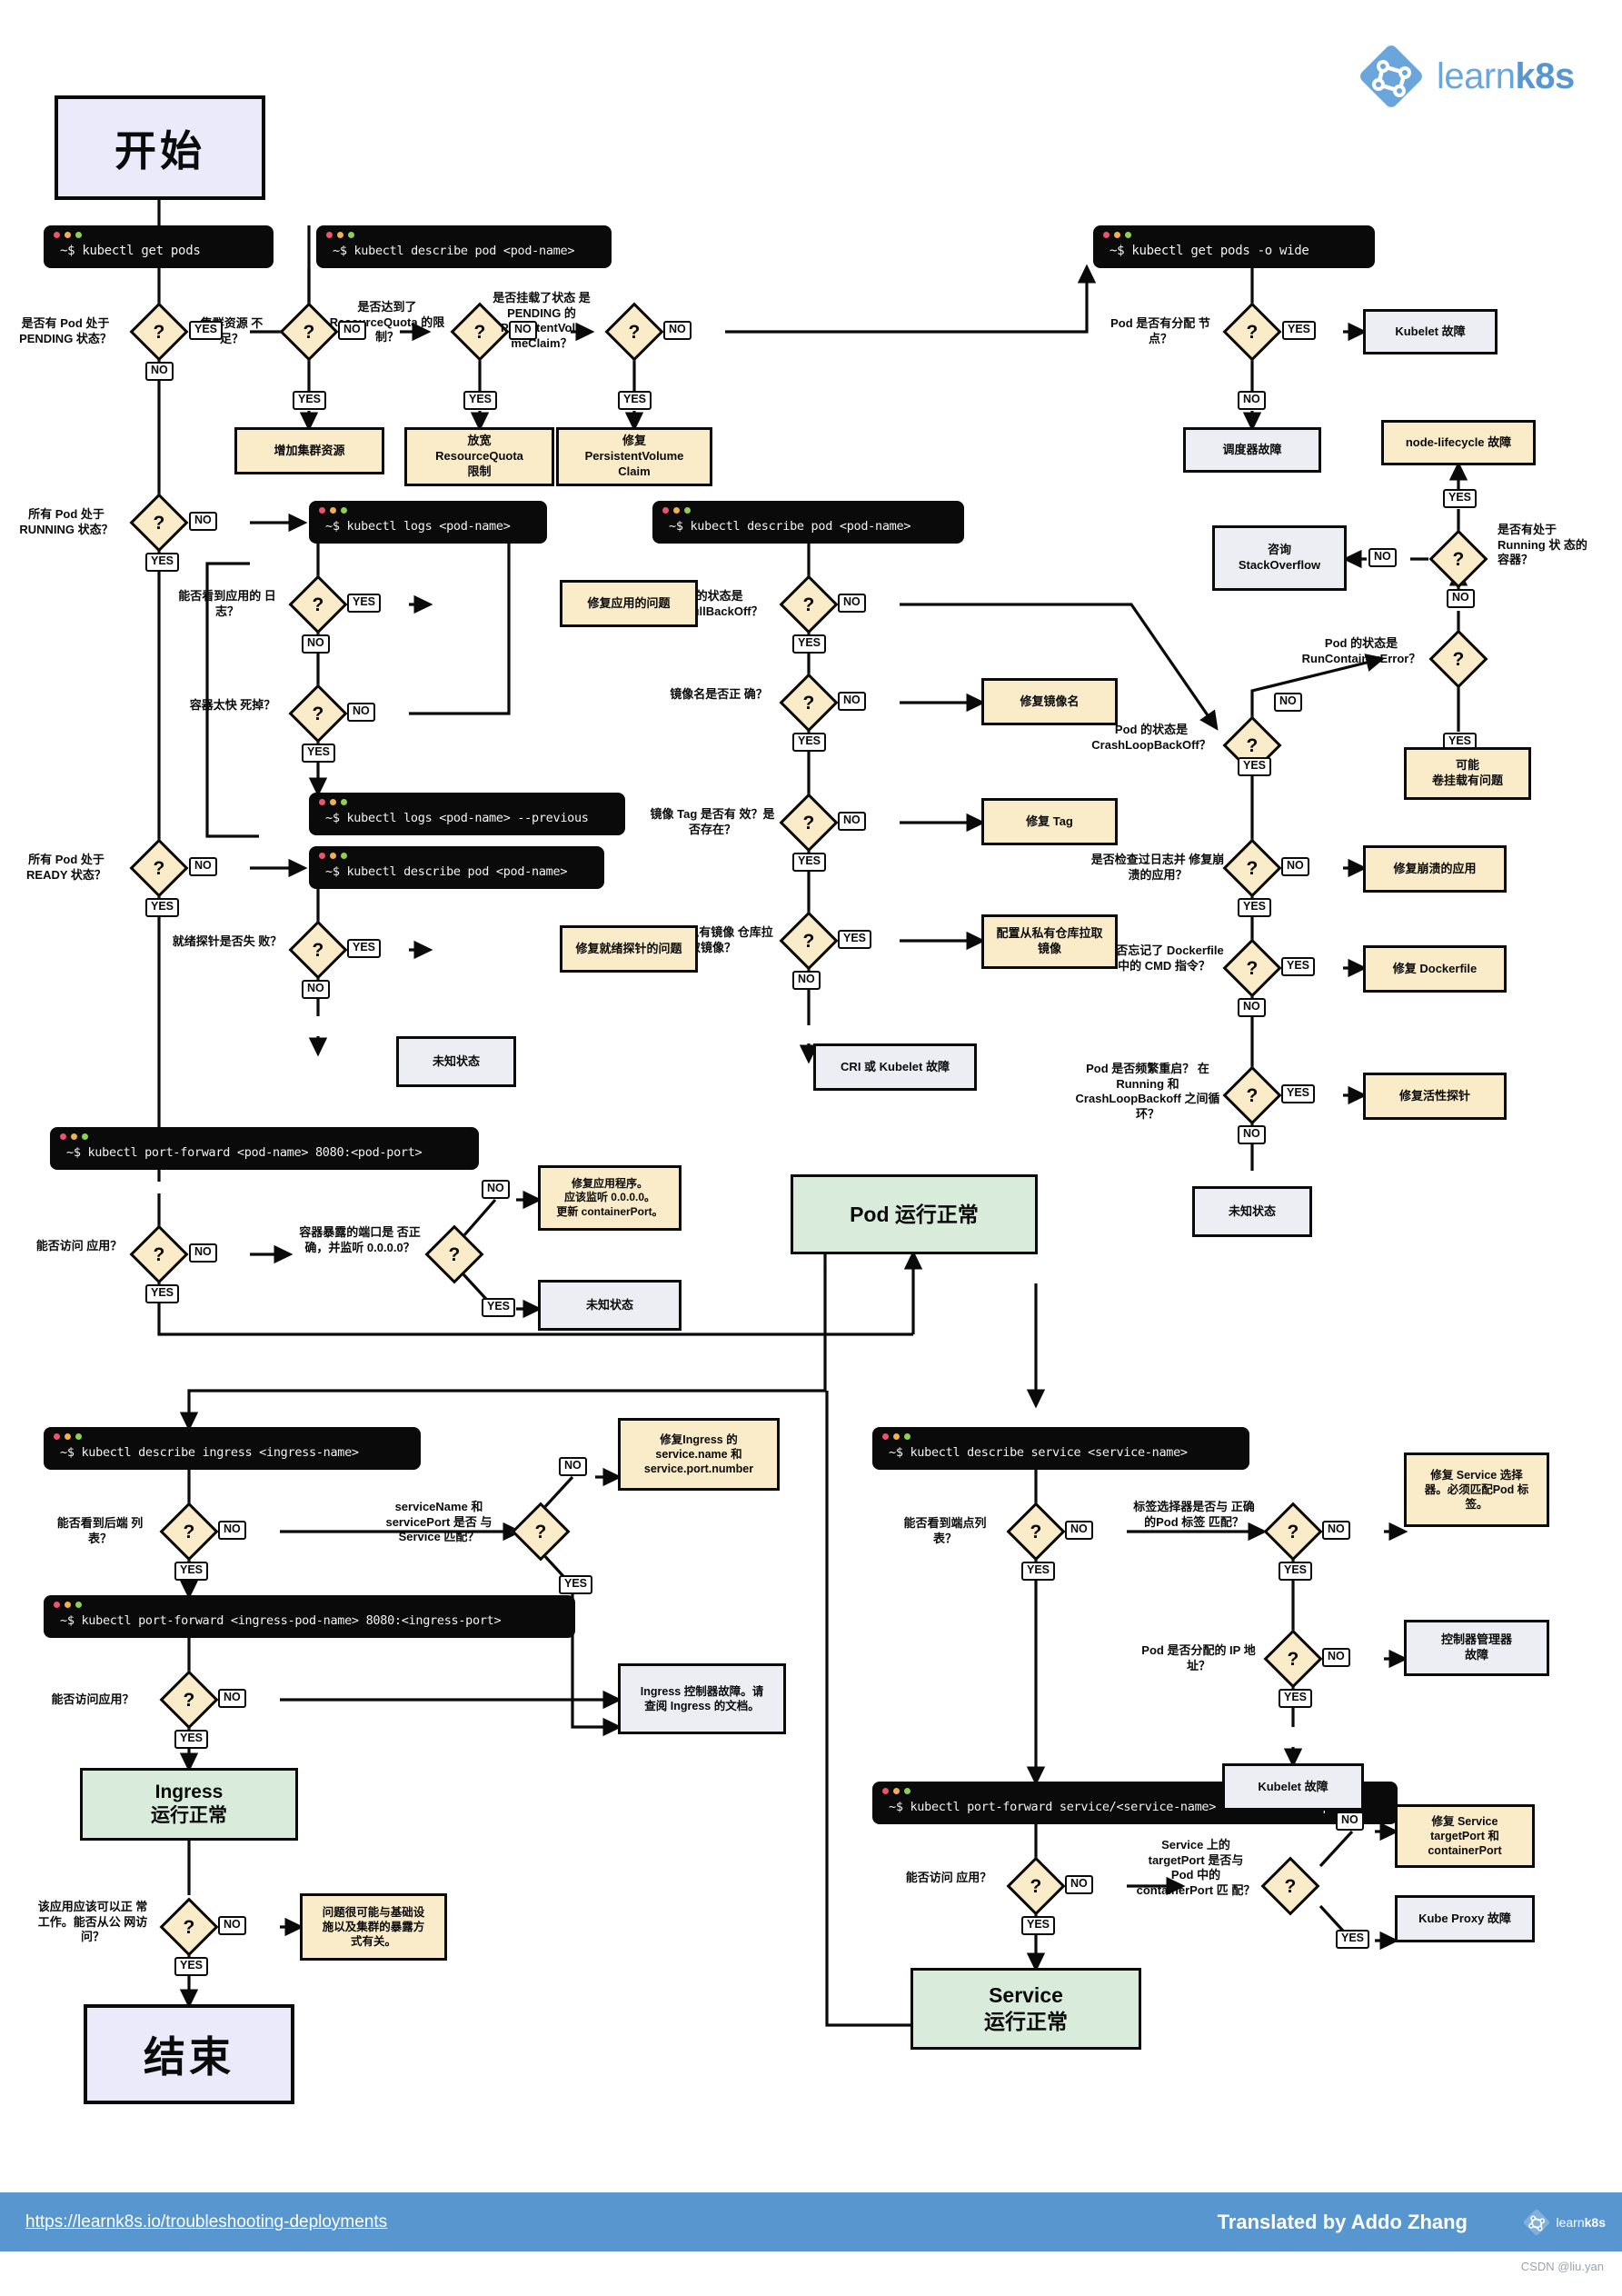  Describe the element at coordinates (1252, 968) in the screenshot. I see `decision-forgot-cmd: ?` at that location.